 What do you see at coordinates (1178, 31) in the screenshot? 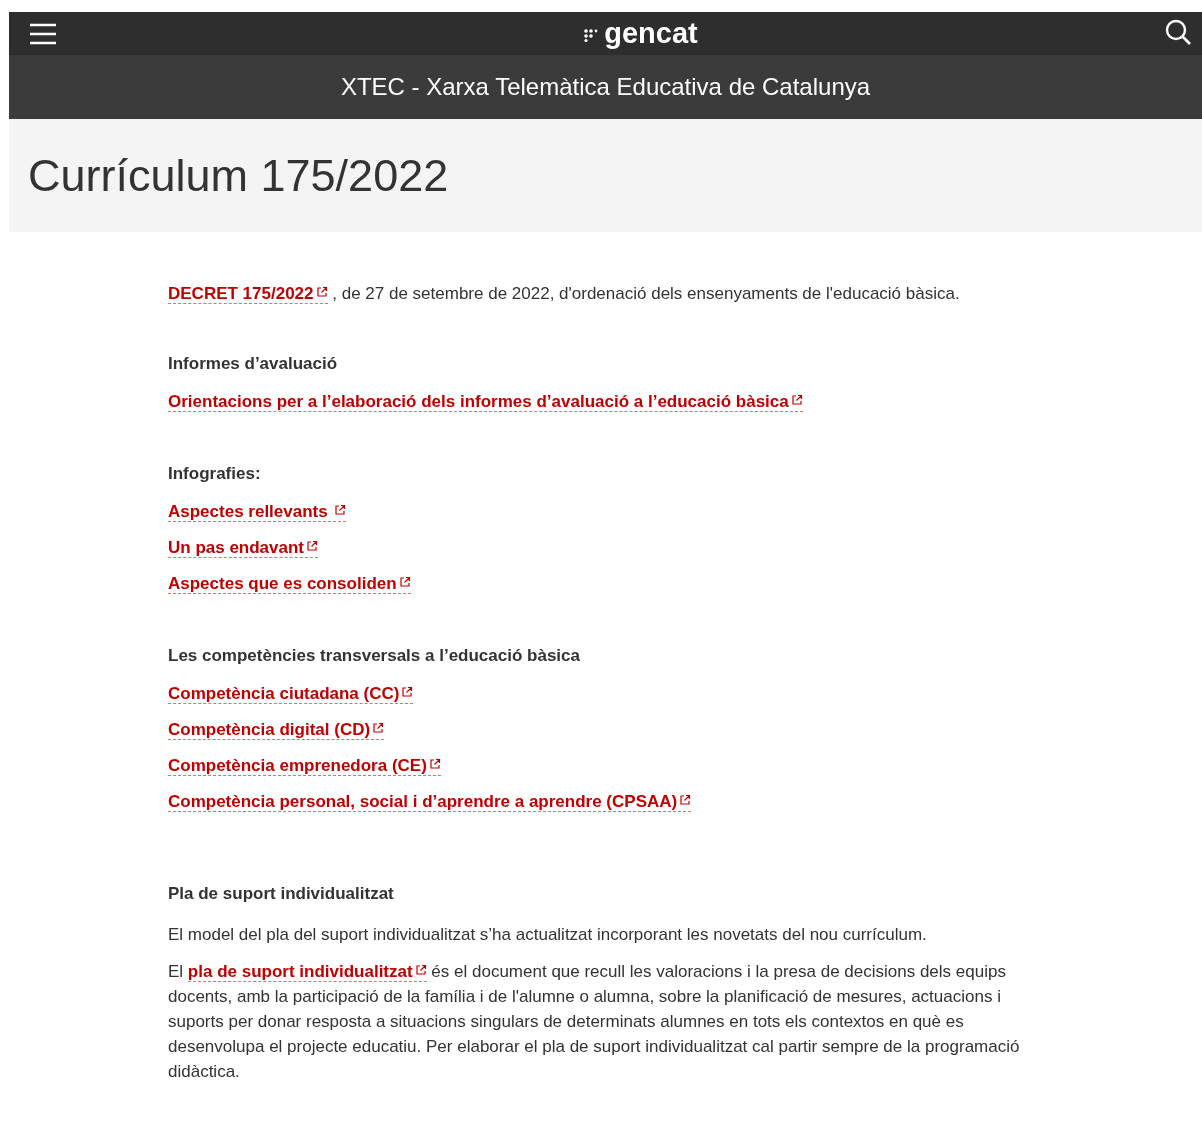
I see `search-icon` at bounding box center [1178, 31].